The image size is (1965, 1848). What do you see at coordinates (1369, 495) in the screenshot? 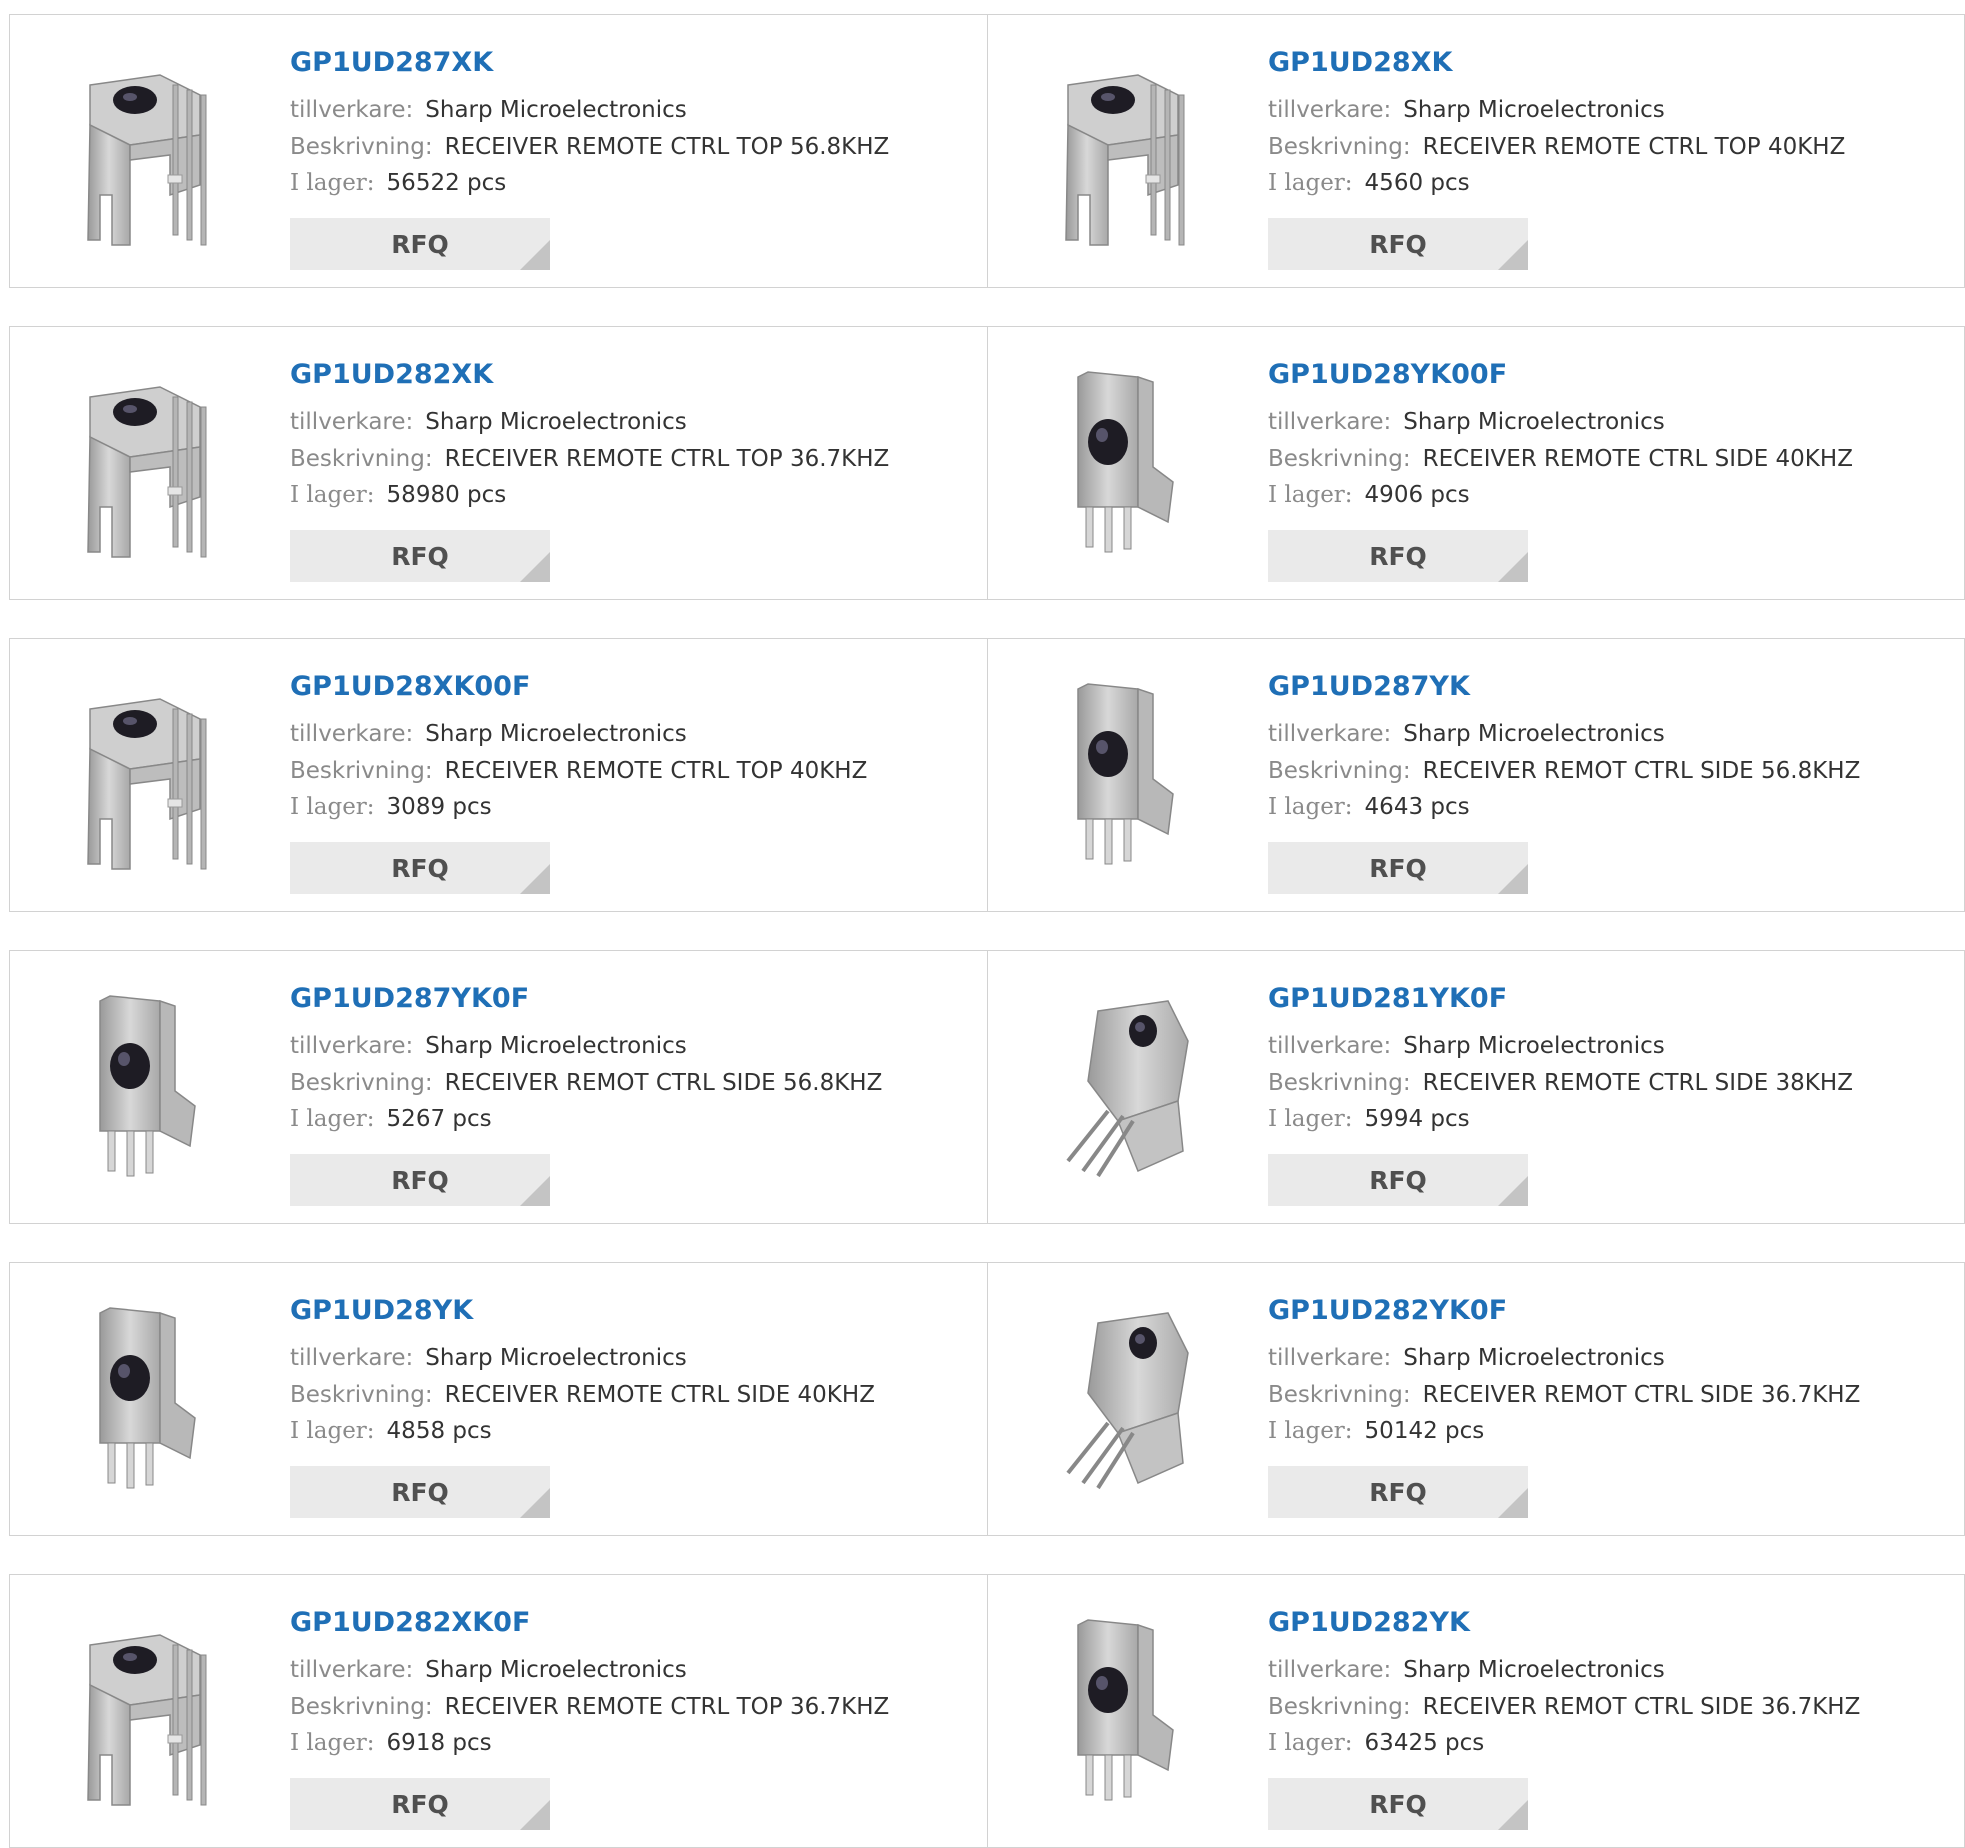
I see `stock-line: I lager: 4906 pcs` at bounding box center [1369, 495].